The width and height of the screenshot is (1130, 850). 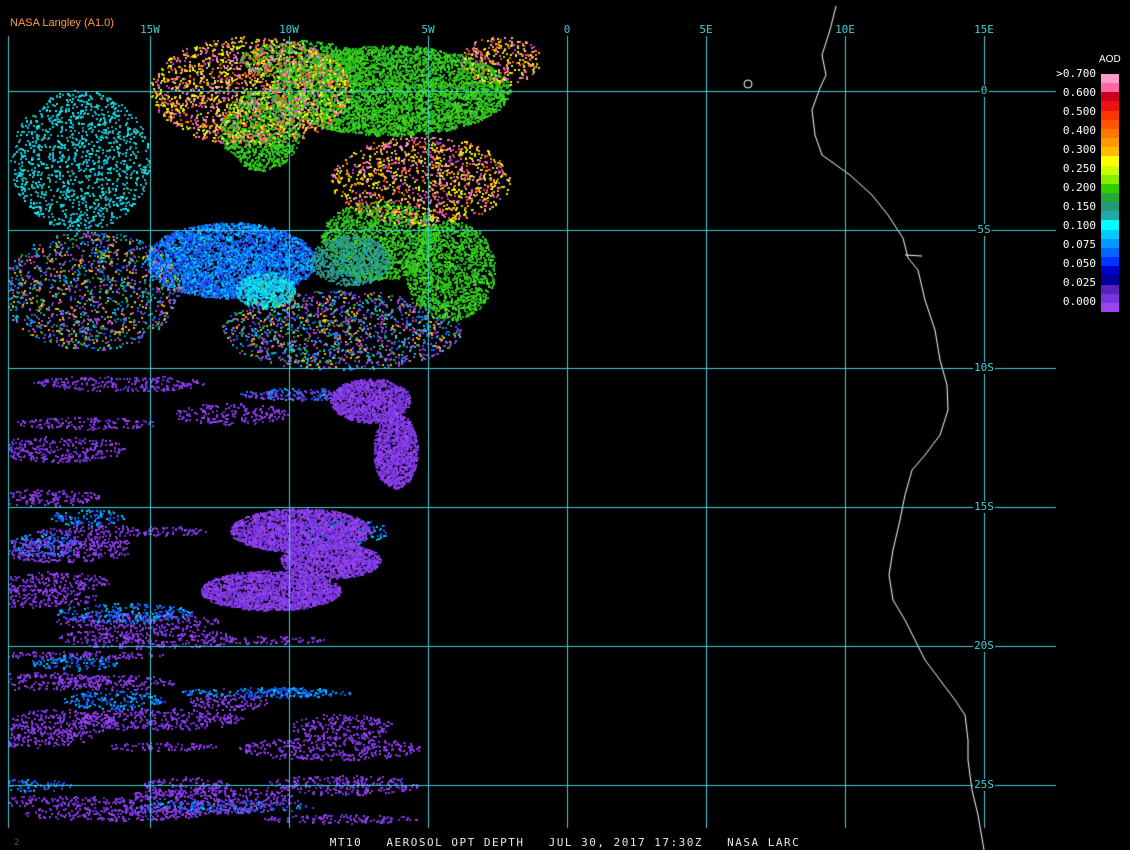 I want to click on longitude-label: 10E, so click(x=845, y=29).